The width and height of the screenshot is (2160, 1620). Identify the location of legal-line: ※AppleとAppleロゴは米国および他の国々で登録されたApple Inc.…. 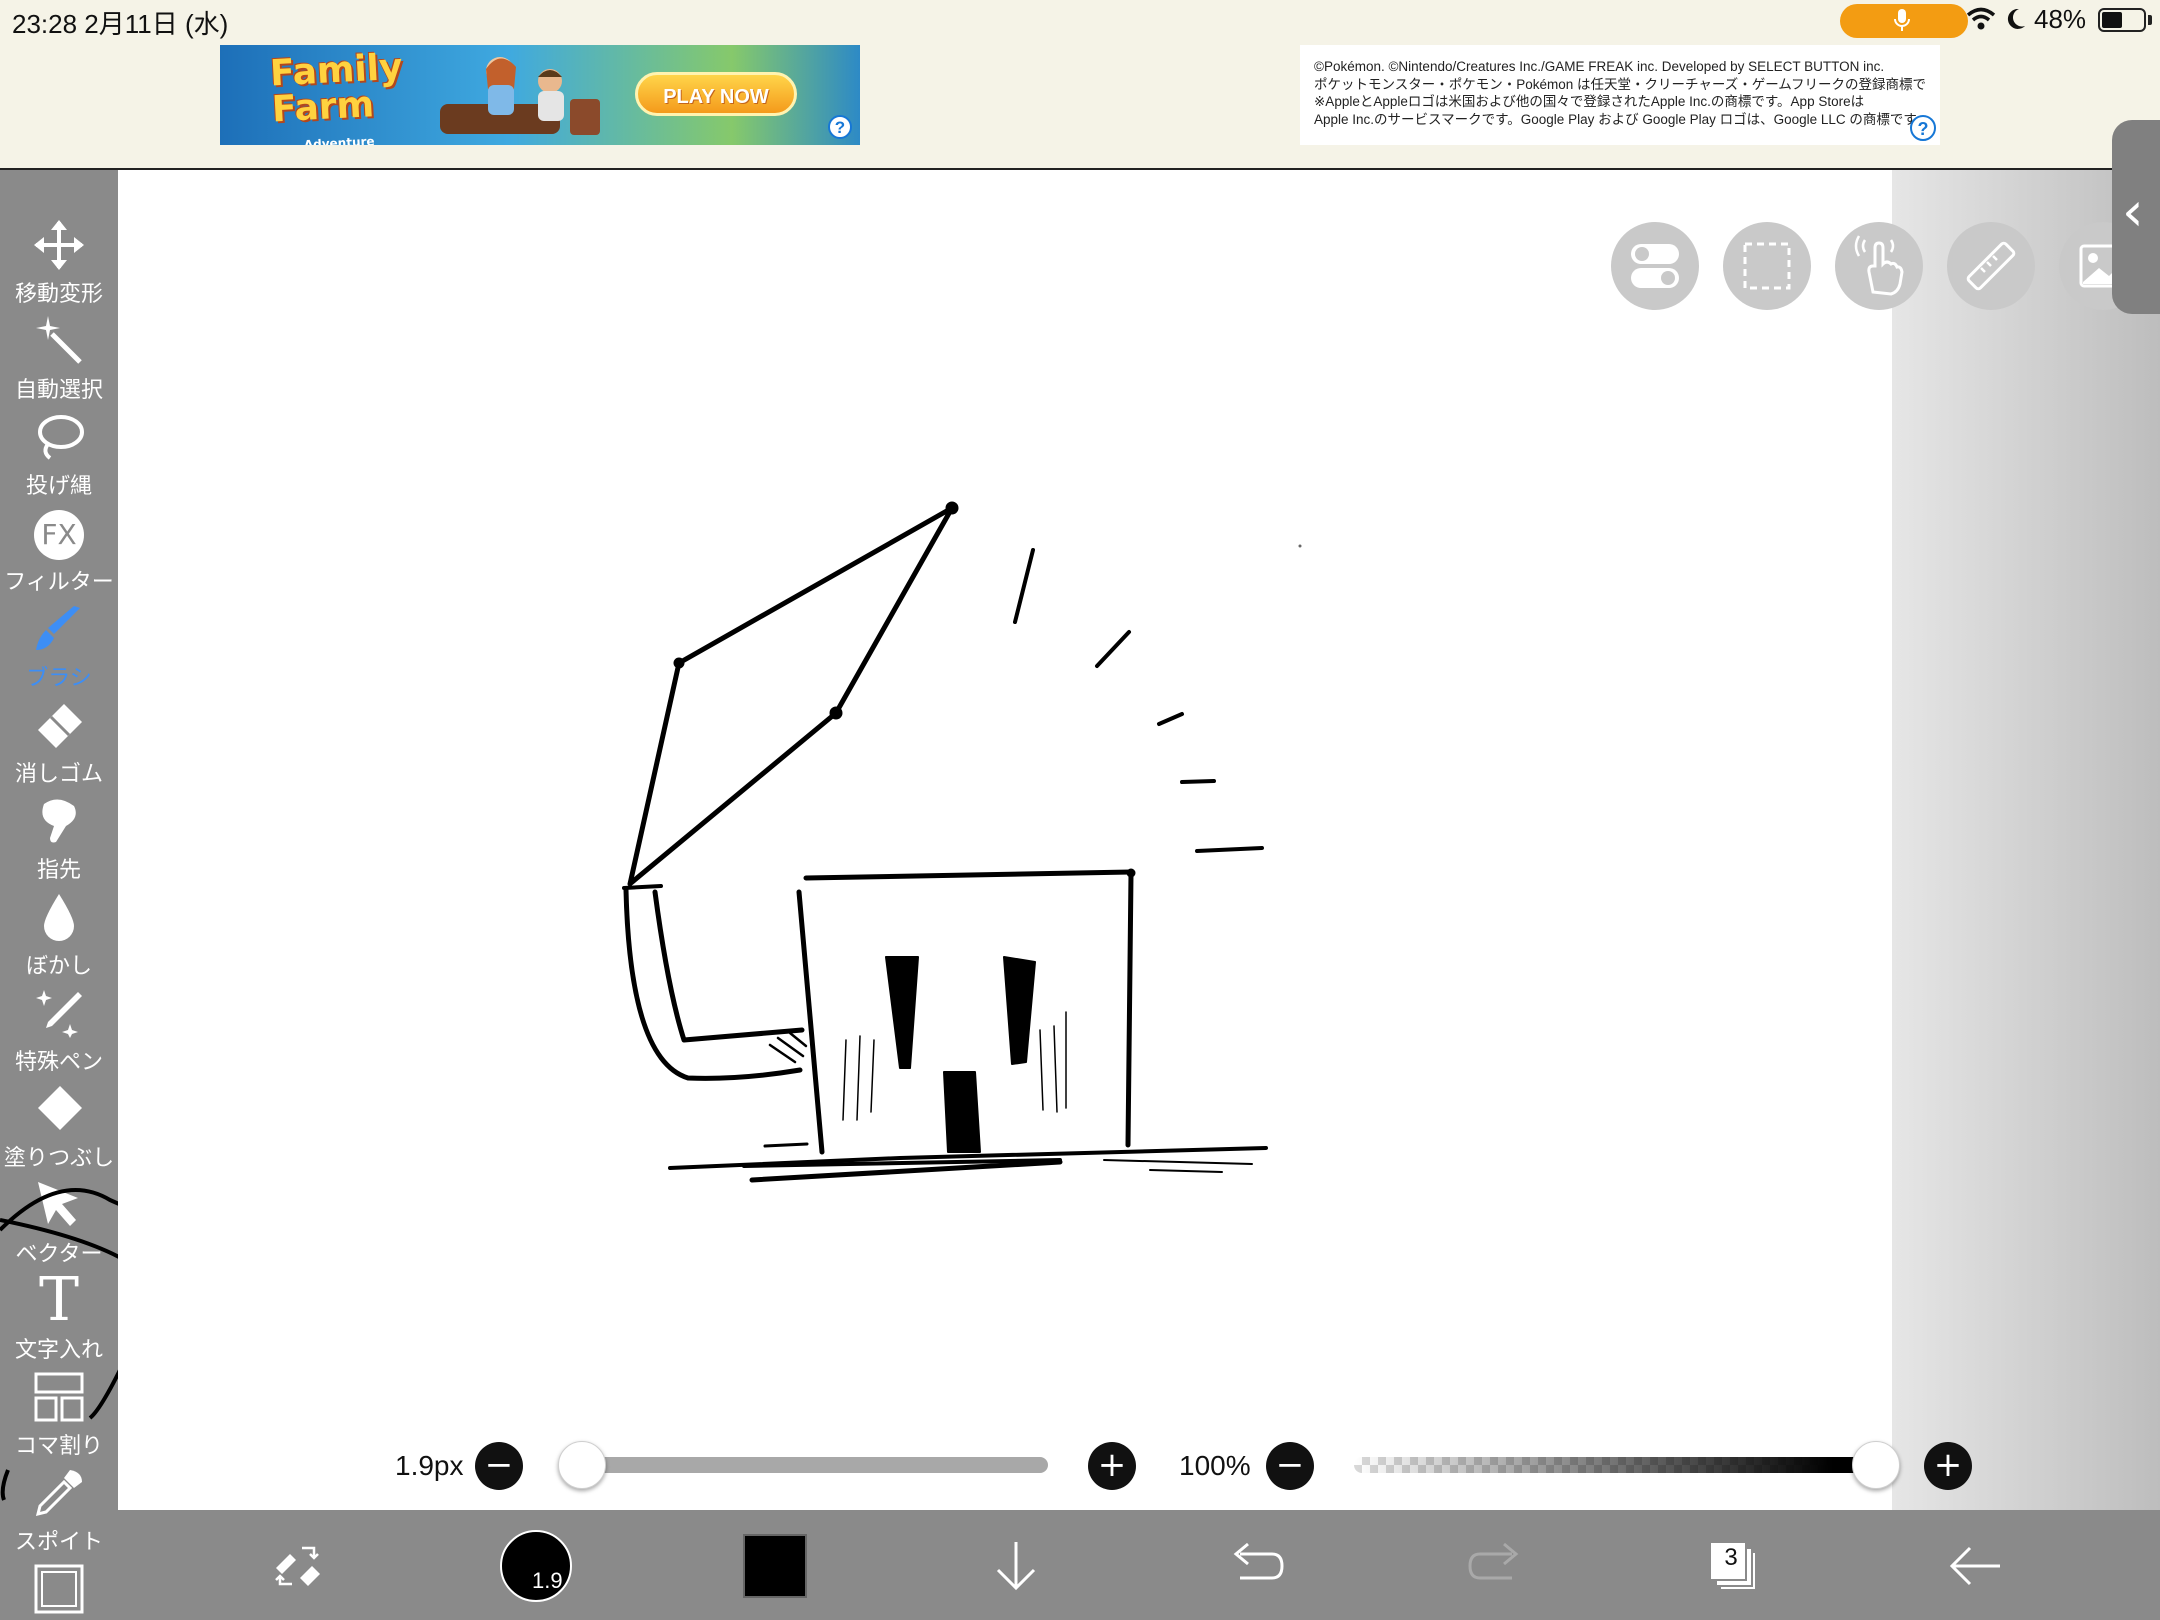
(1589, 101).